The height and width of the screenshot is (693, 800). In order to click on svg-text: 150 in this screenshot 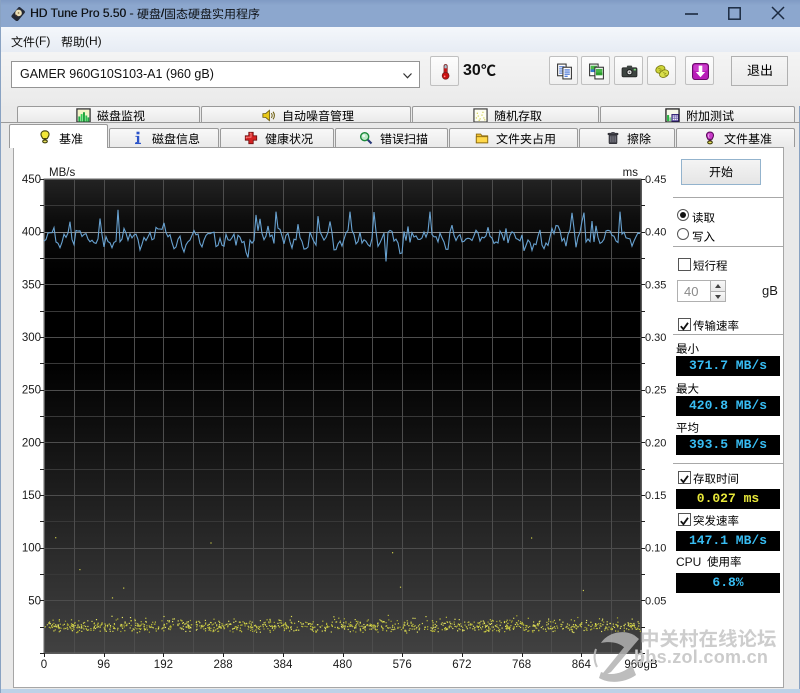, I will do `click(31, 496)`.